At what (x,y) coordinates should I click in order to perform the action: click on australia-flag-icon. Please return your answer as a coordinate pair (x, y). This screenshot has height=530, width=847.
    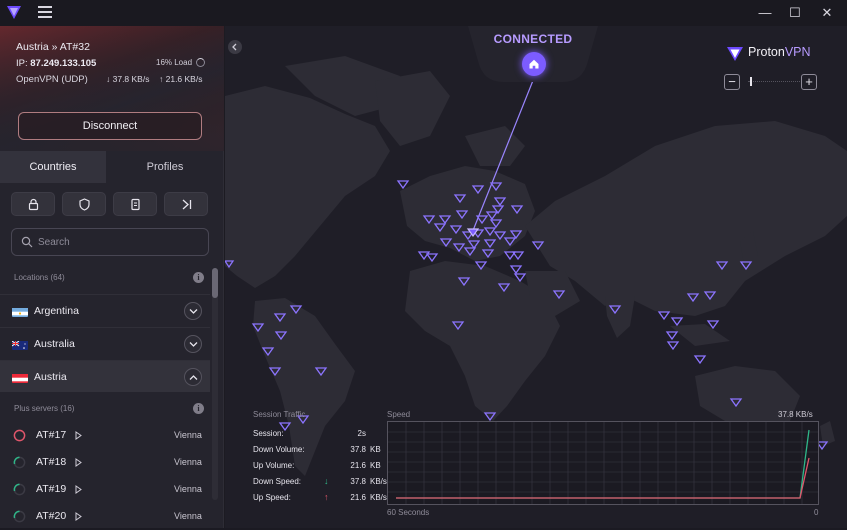
    Looking at the image, I should click on (20, 344).